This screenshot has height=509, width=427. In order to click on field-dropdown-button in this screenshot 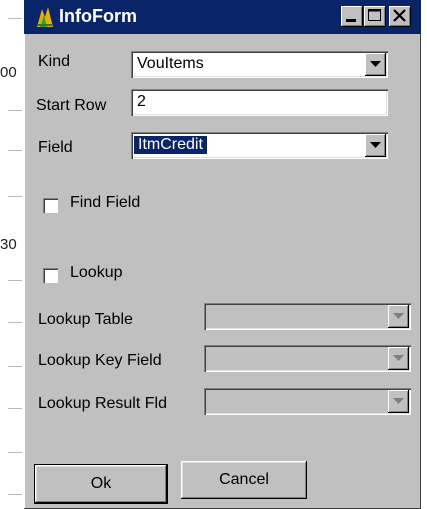, I will do `click(375, 145)`.